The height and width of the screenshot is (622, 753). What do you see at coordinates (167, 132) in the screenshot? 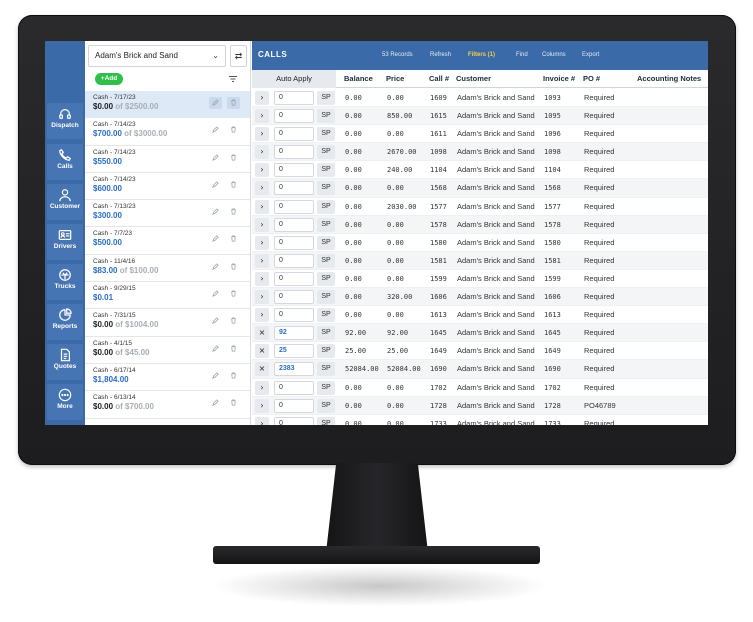
I see `list-item: Cash - 7/14/23 $700.00 of $3000.00` at bounding box center [167, 132].